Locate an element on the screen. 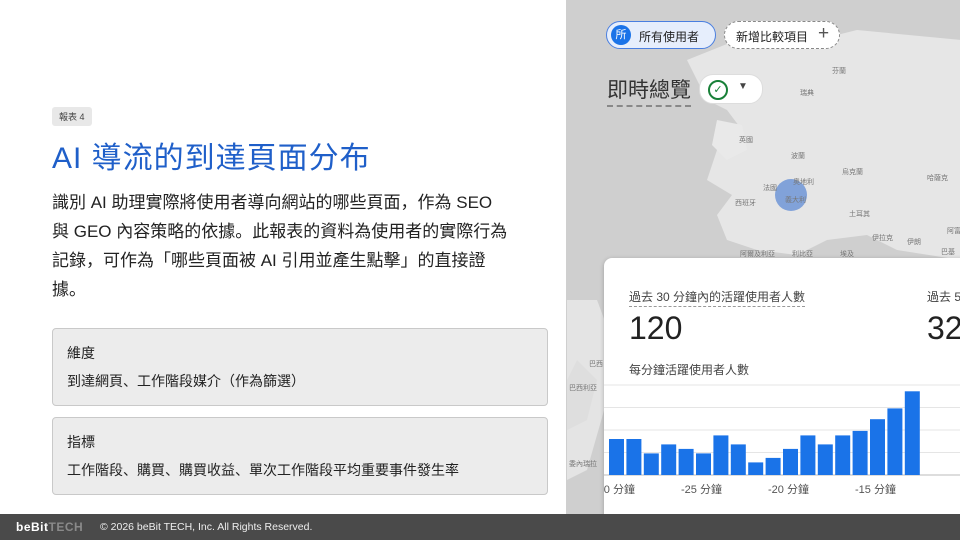  map-label: 芬蘭 is located at coordinates (839, 70).